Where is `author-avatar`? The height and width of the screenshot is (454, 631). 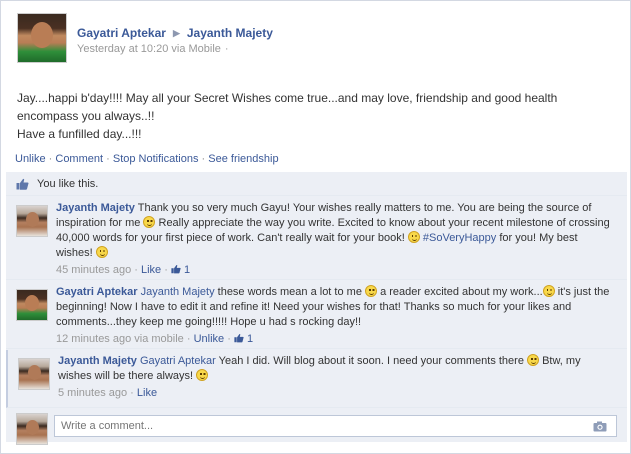 author-avatar is located at coordinates (42, 38).